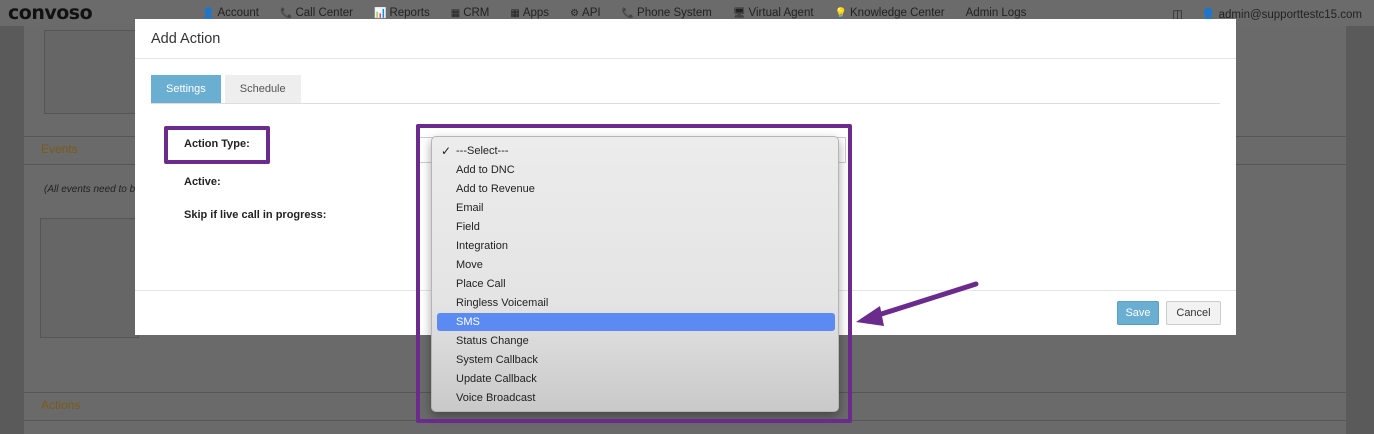  Describe the element at coordinates (61, 405) in the screenshot. I see `actions-title: Actions` at that location.